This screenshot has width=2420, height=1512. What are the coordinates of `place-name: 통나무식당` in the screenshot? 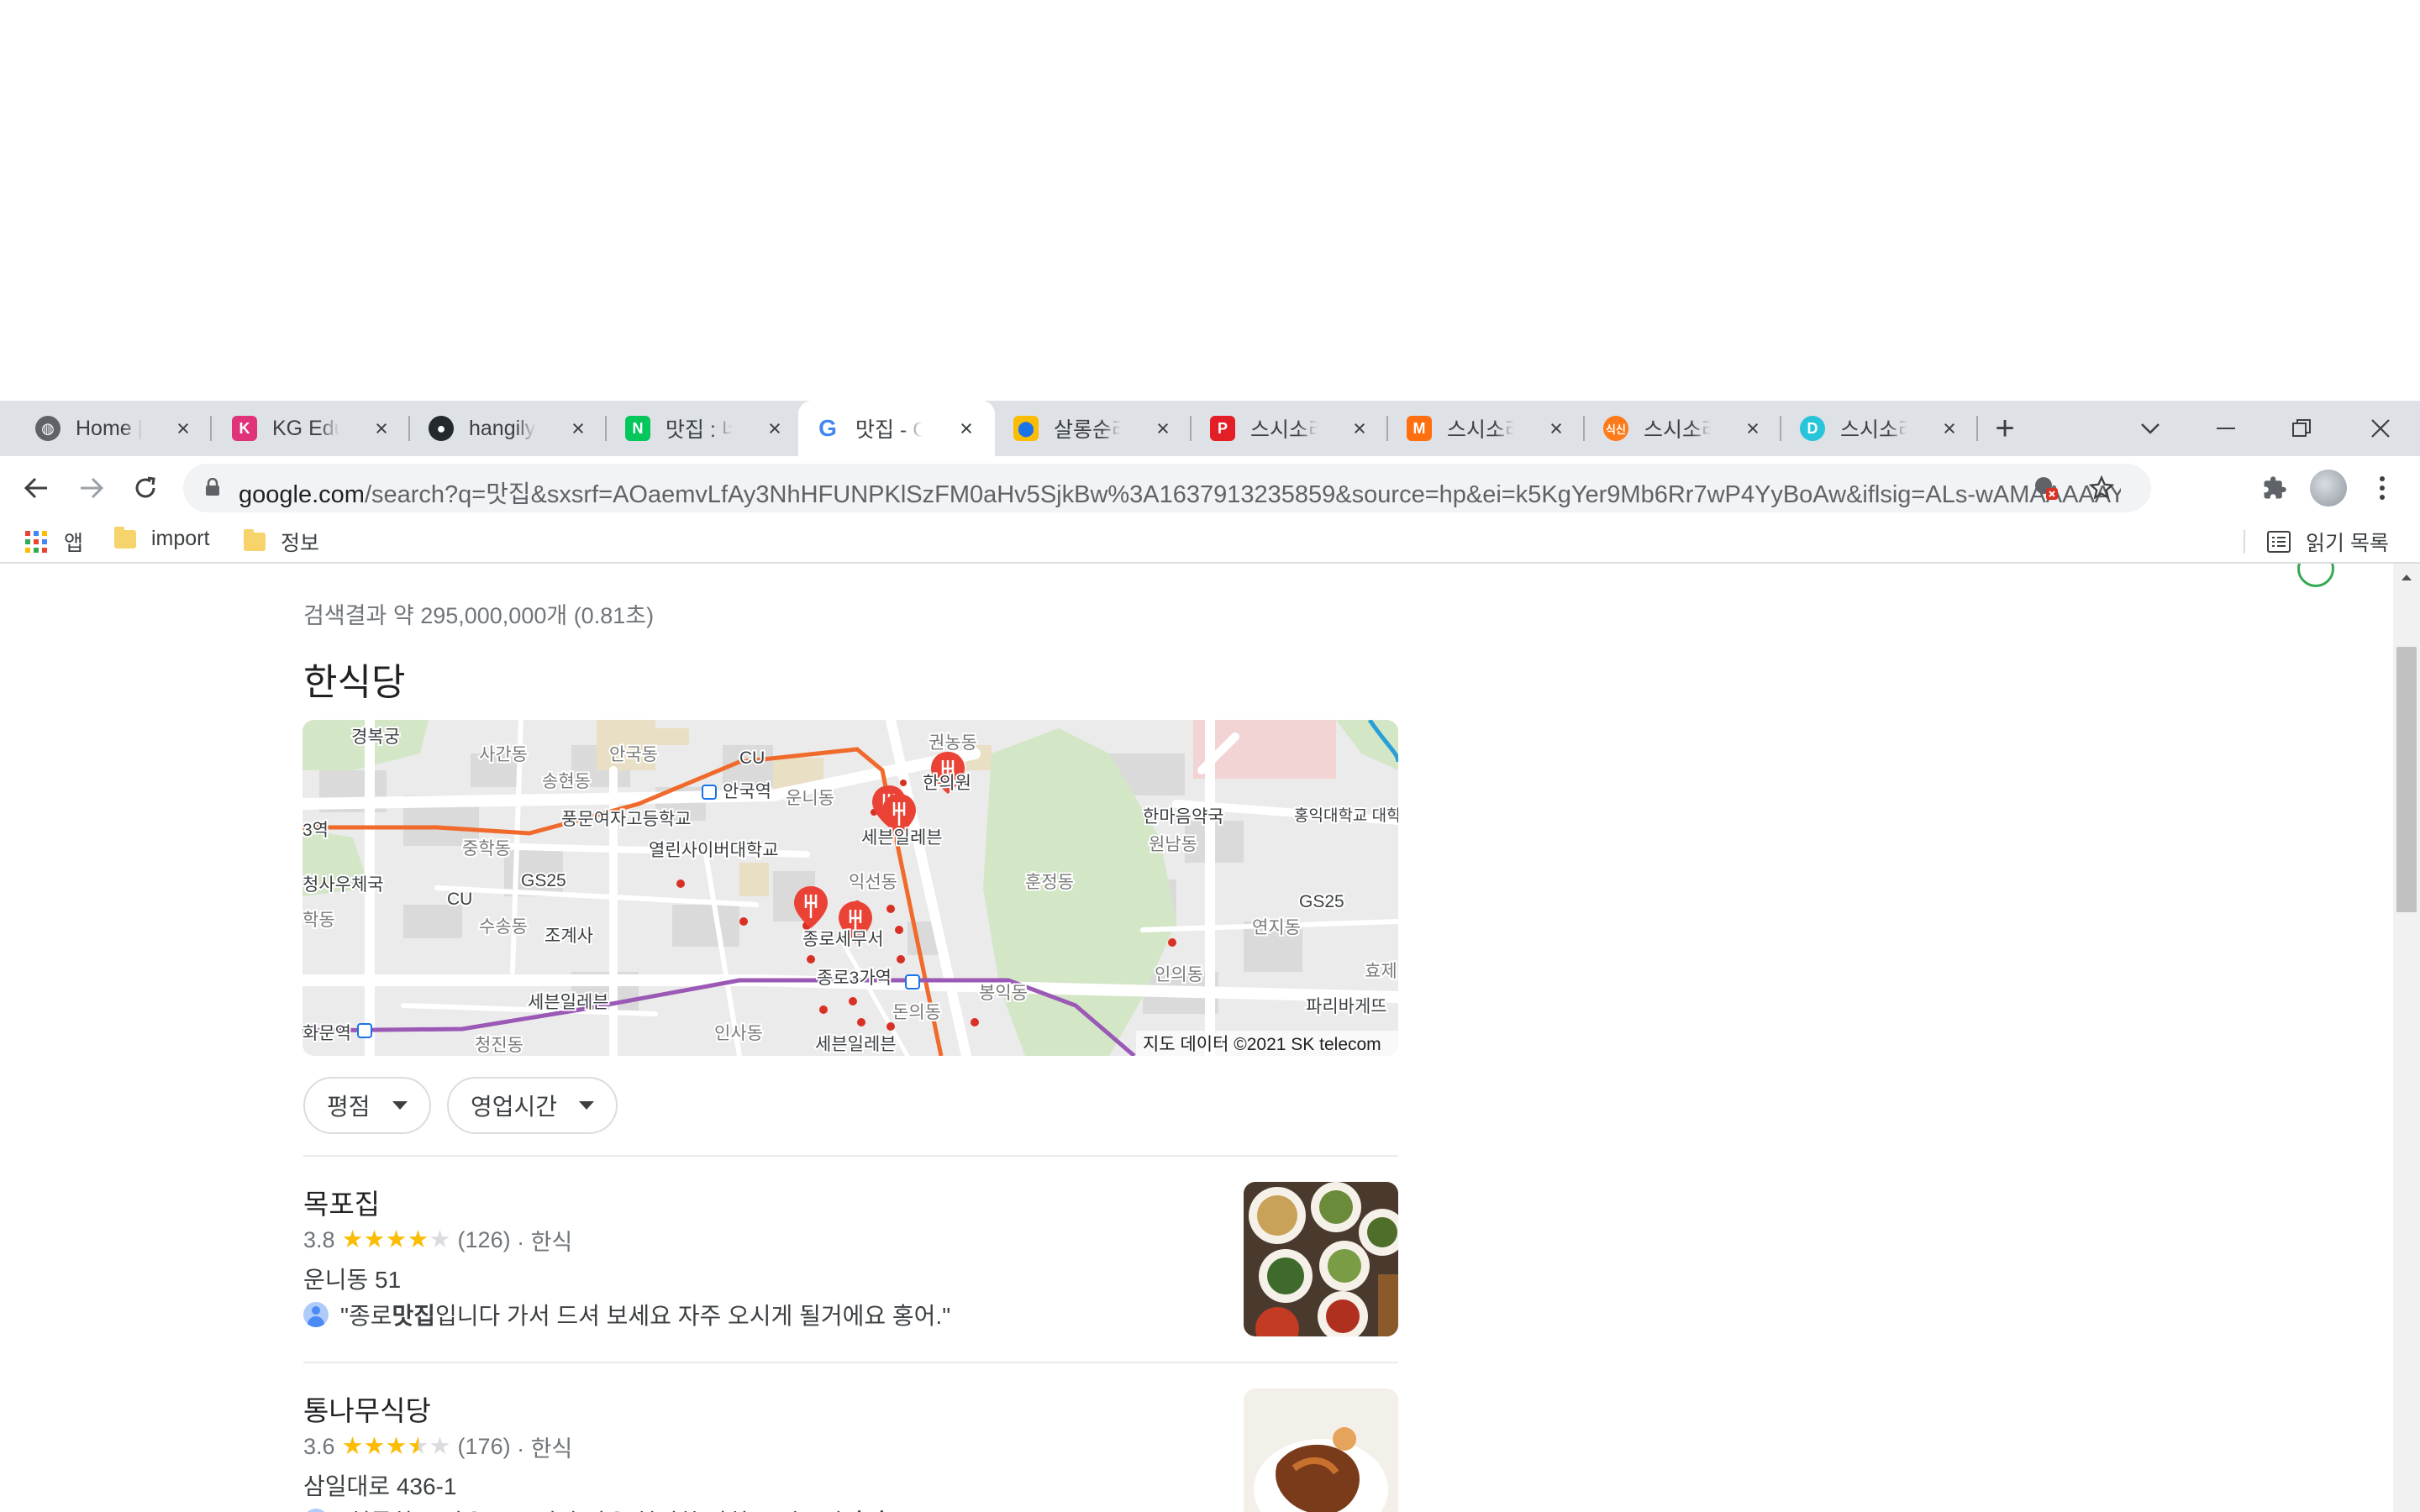 It's located at (367, 1409).